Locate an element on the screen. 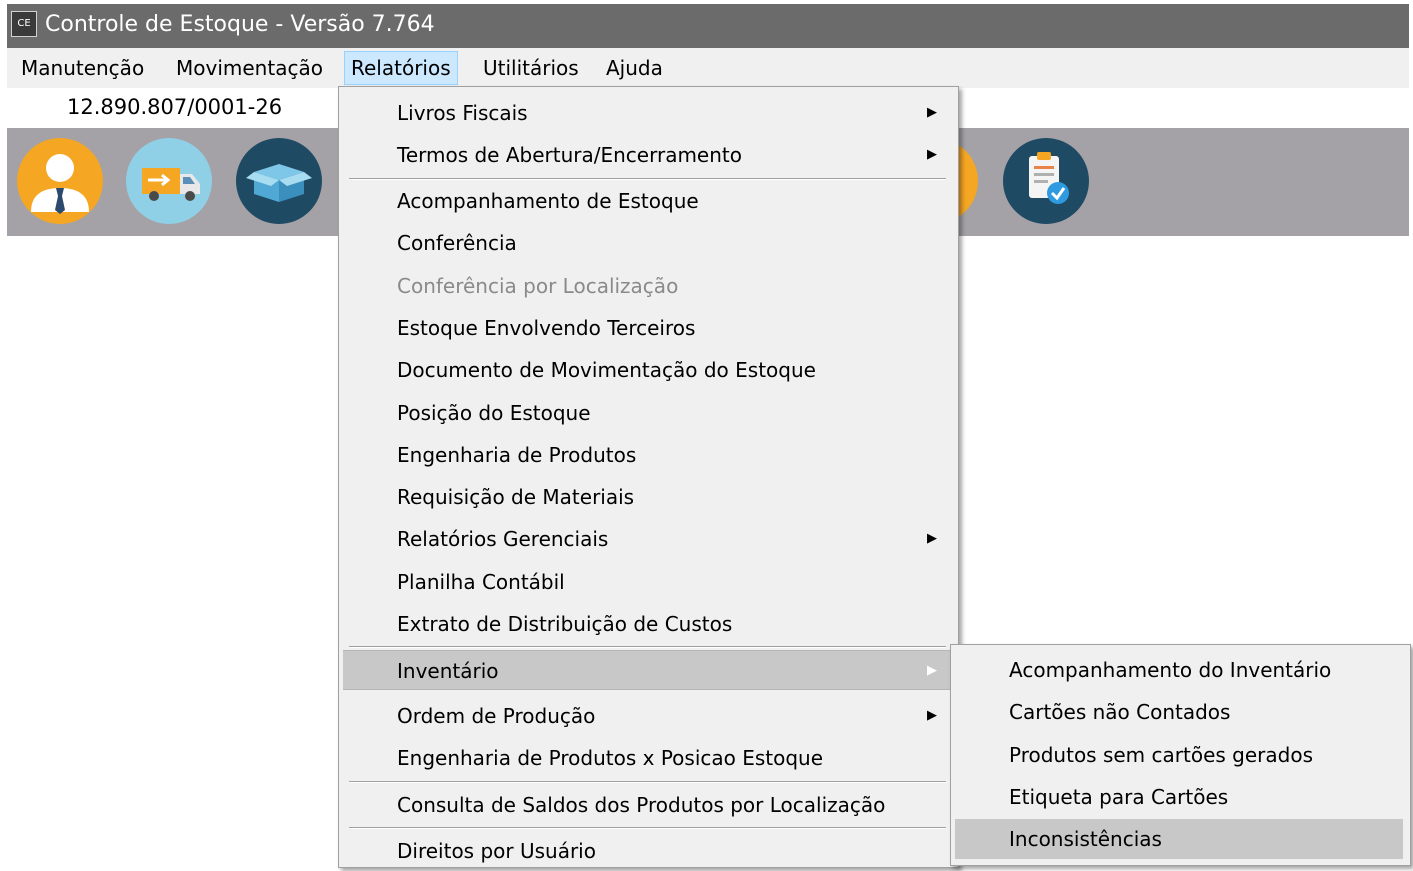 Image resolution: width=1413 pixels, height=871 pixels. window-title: Controle de Estoque - Versão 7.764 is located at coordinates (240, 24).